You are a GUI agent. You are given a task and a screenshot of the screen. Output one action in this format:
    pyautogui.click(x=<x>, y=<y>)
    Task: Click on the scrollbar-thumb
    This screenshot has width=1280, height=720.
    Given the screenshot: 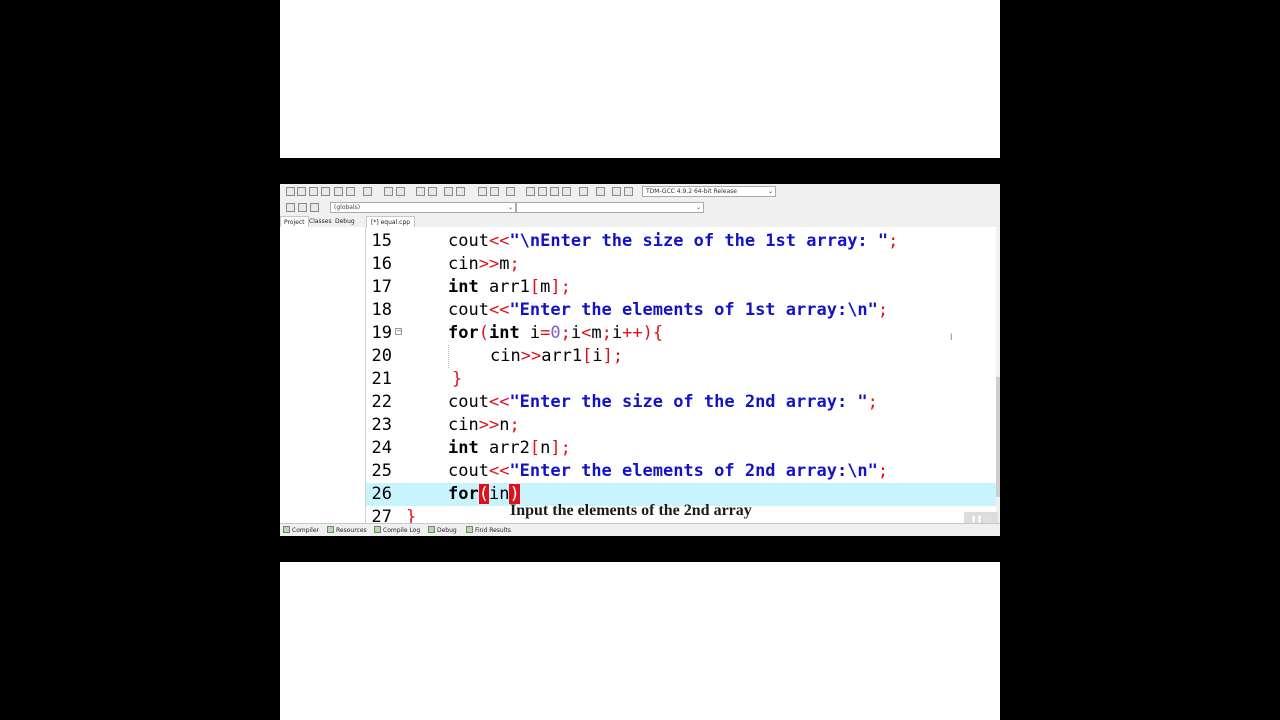 What is the action you would take?
    pyautogui.click(x=998, y=437)
    